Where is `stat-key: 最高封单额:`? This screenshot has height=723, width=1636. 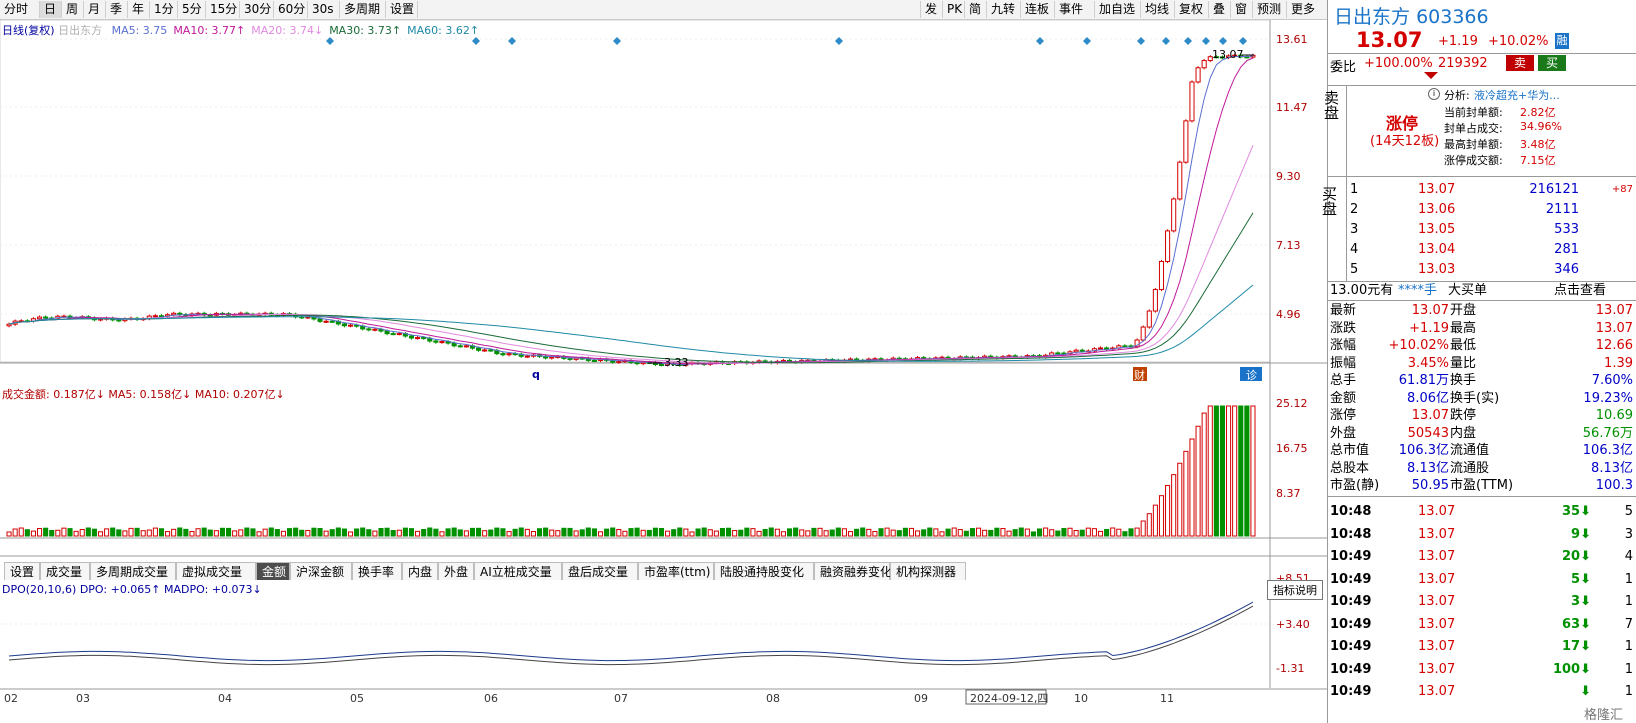
stat-key: 最高封单额: is located at coordinates (1473, 144).